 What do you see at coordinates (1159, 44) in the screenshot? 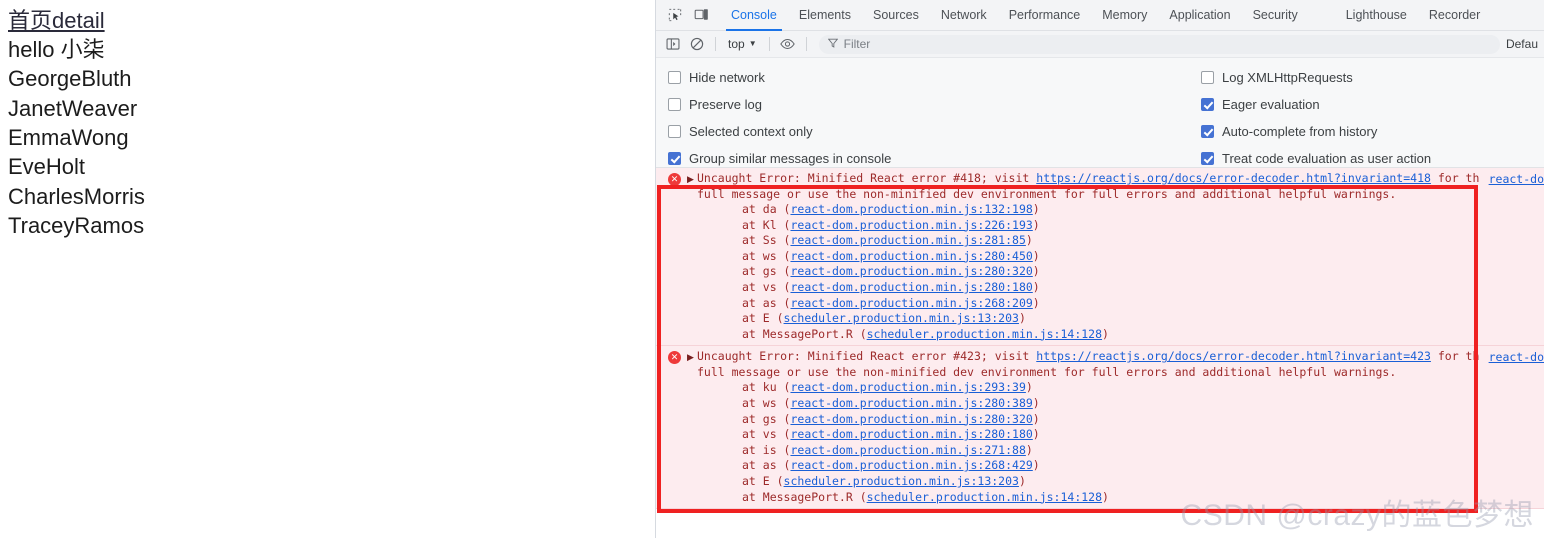
I see `console-filter-input: Filter` at bounding box center [1159, 44].